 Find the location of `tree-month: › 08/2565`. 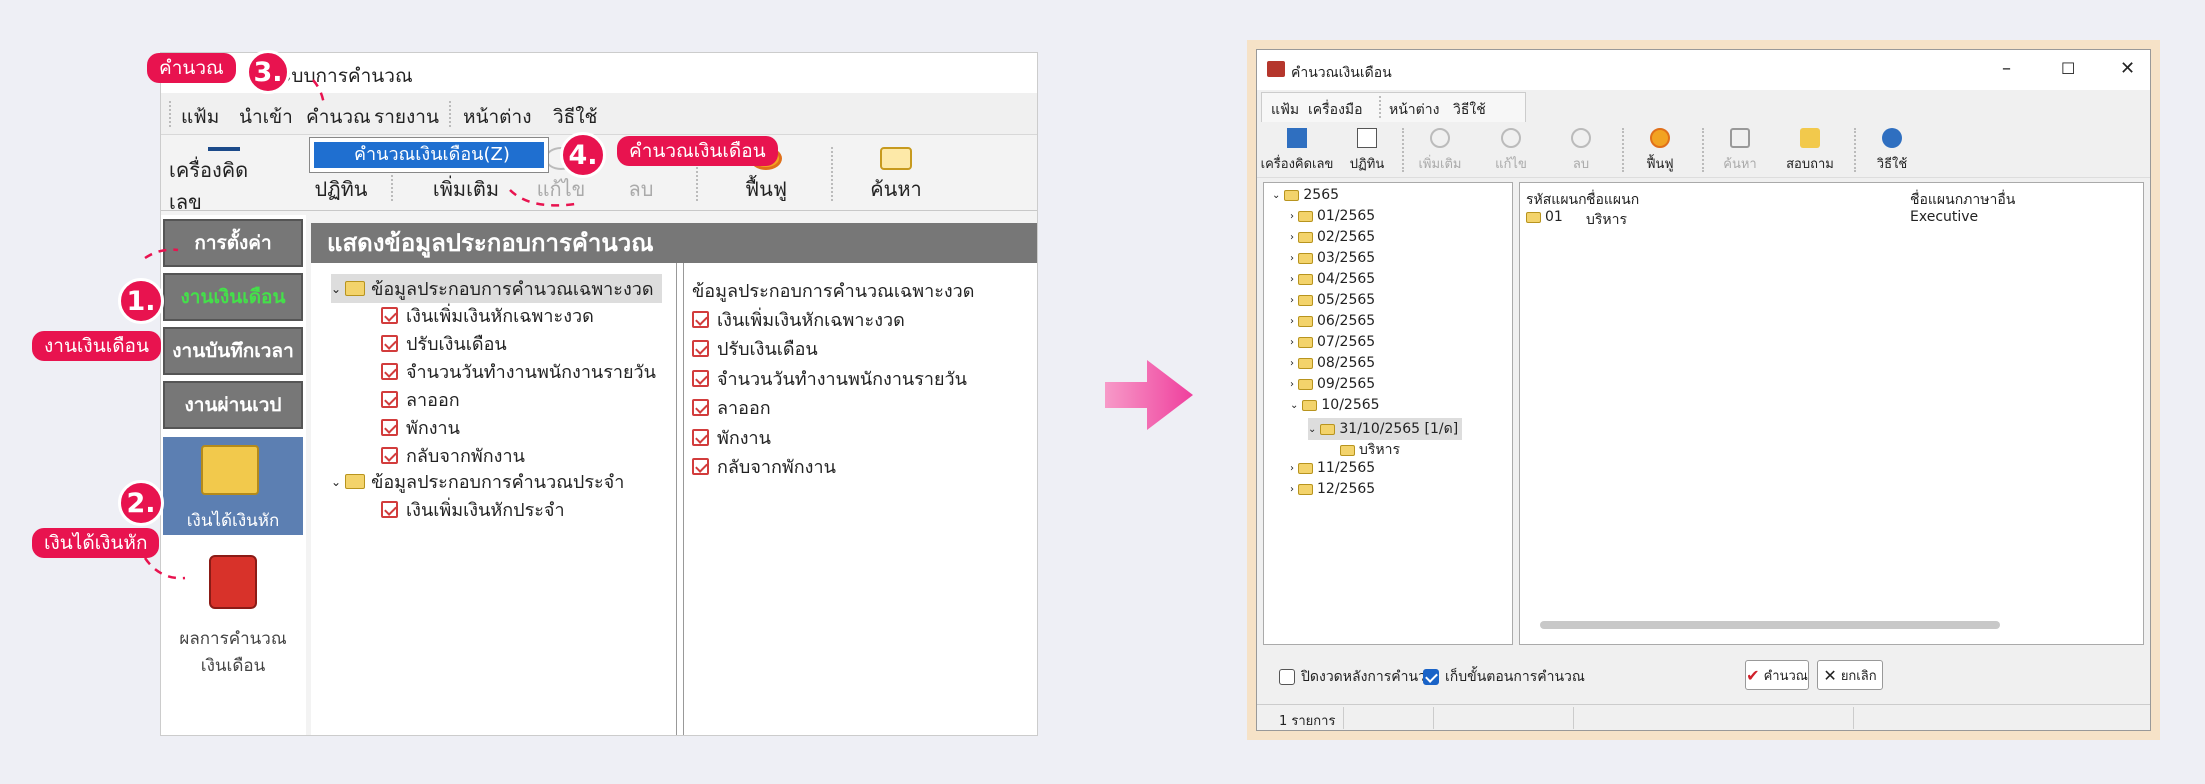

tree-month: › 08/2565 is located at coordinates (1332, 363).